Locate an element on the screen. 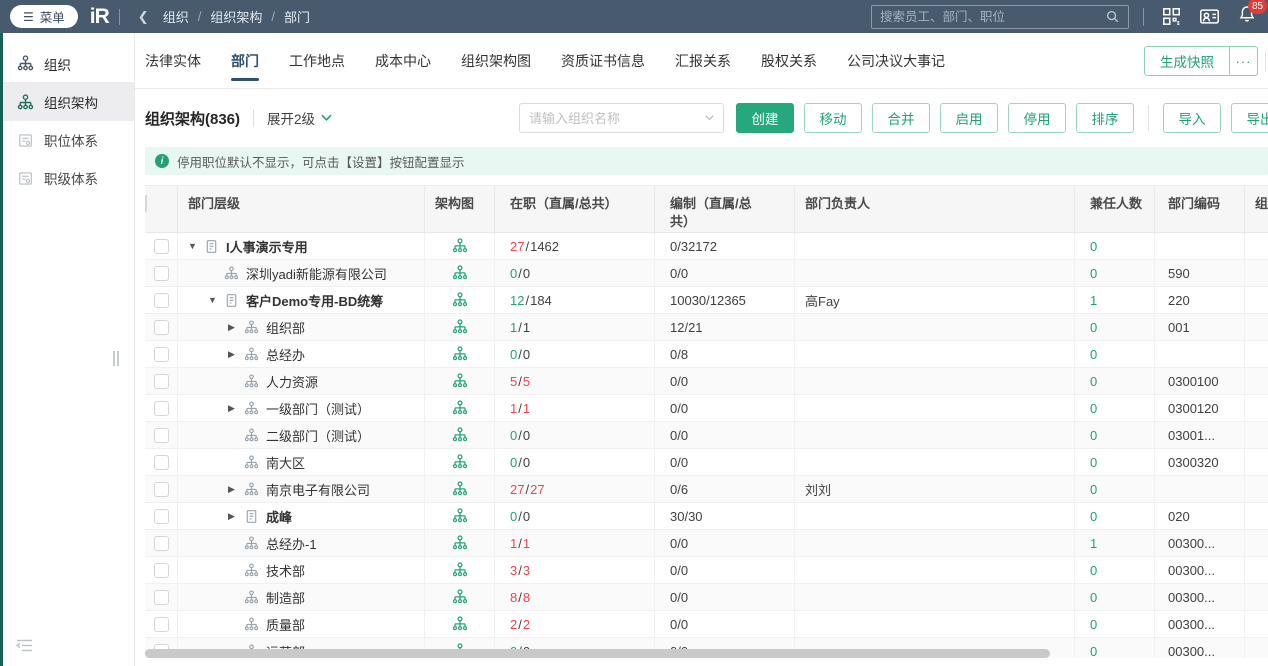 The image size is (1268, 666). global-search-input is located at coordinates (992, 16).